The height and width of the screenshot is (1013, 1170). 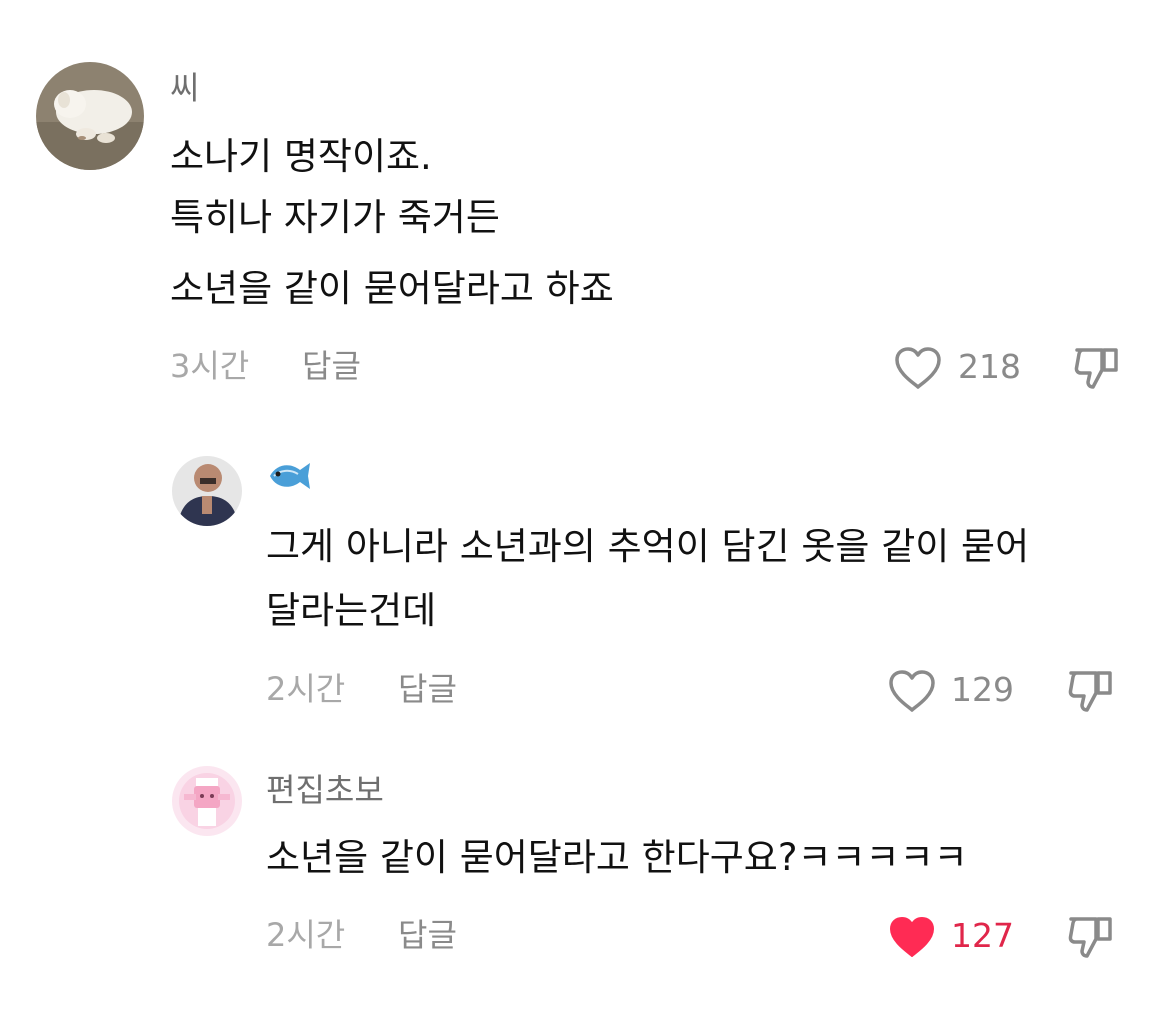 What do you see at coordinates (184, 88) in the screenshot?
I see `comment-username: 씨` at bounding box center [184, 88].